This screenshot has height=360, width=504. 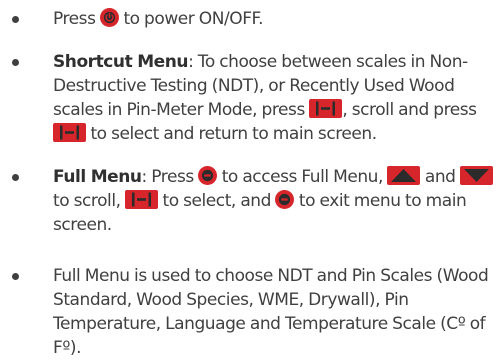 What do you see at coordinates (109, 17) in the screenshot?
I see `power-button-icon` at bounding box center [109, 17].